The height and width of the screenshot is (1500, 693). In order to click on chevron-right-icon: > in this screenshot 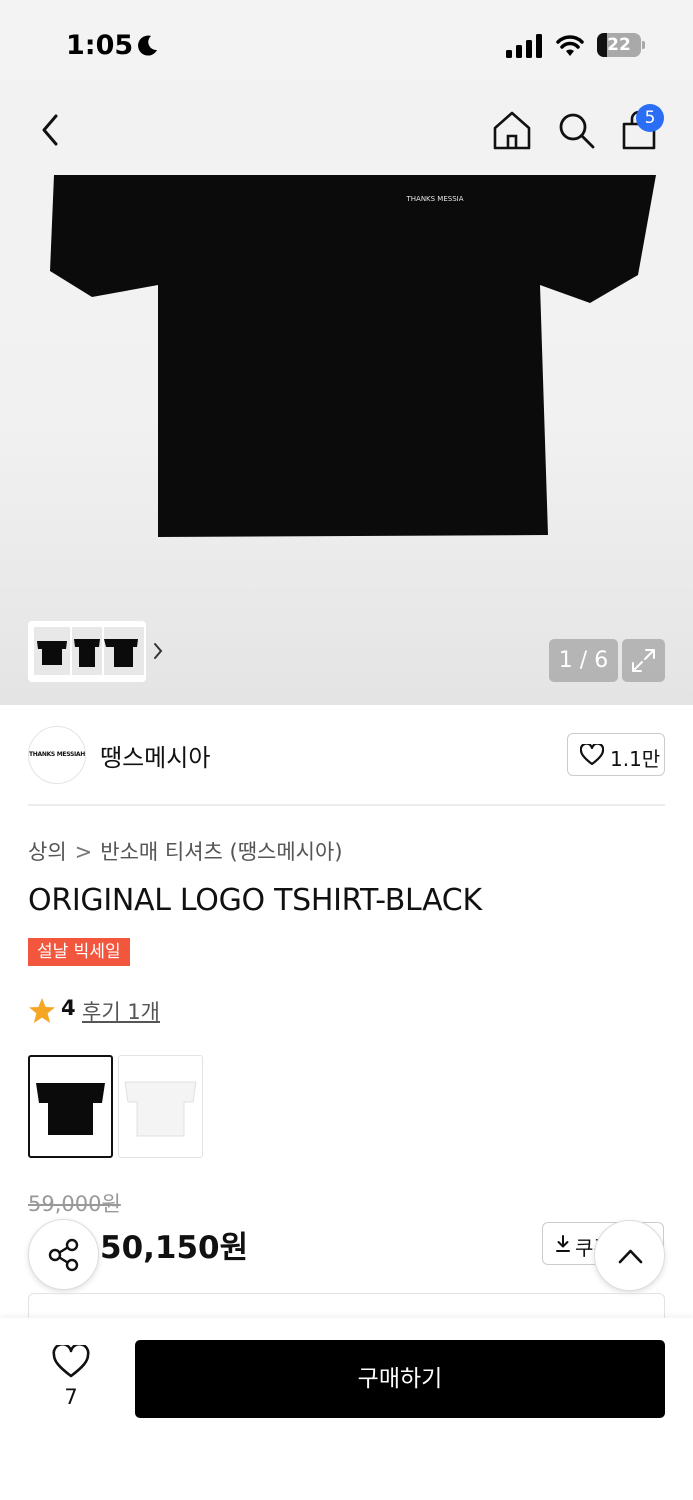, I will do `click(83, 852)`.